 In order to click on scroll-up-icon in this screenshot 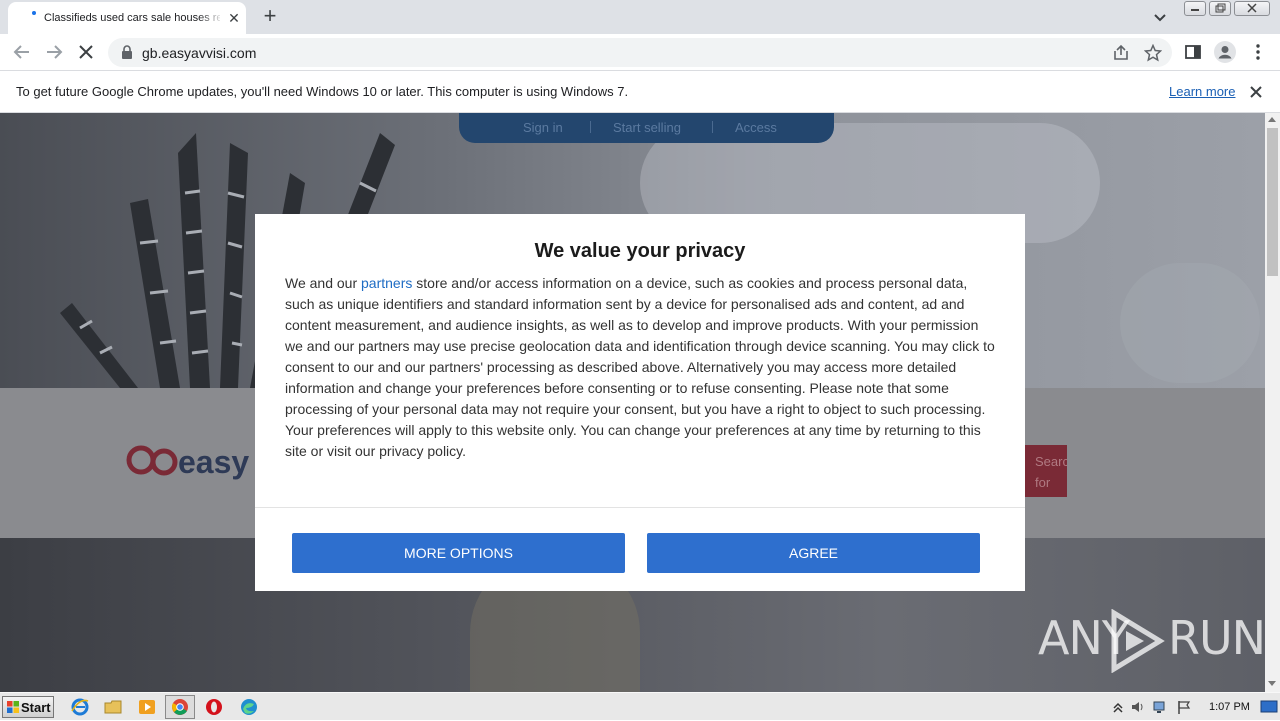, I will do `click(1272, 119)`.